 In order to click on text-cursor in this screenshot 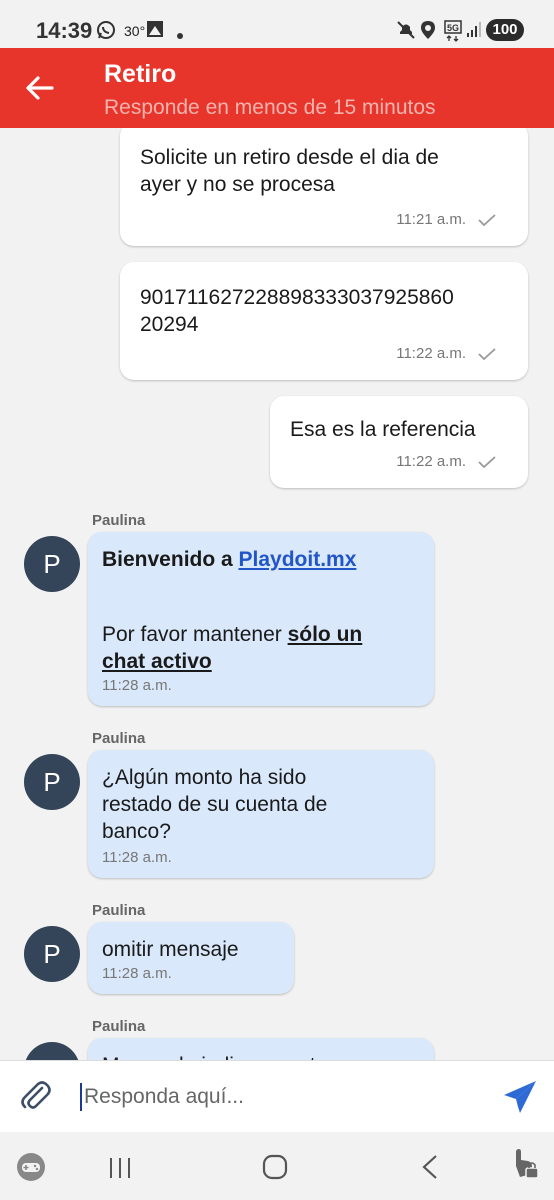, I will do `click(81, 1097)`.